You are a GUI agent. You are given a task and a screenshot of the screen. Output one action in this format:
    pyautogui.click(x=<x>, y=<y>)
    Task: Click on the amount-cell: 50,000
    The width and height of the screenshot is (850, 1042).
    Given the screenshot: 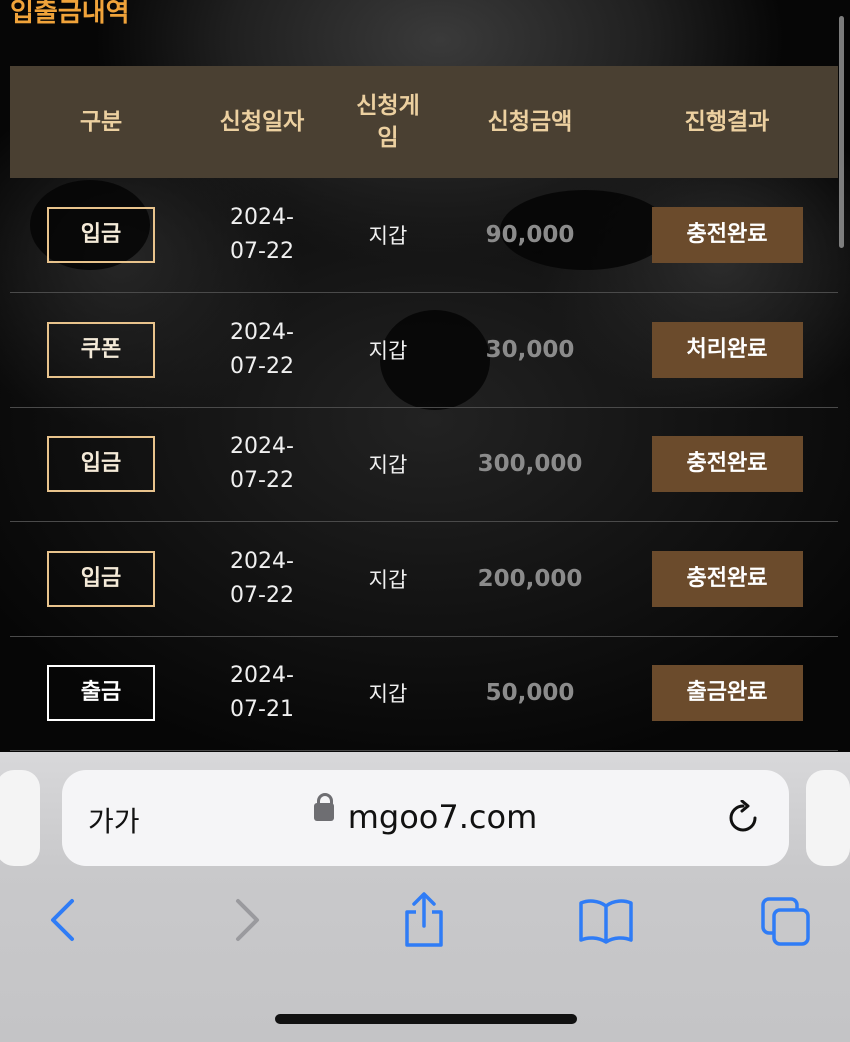 What is the action you would take?
    pyautogui.click(x=530, y=693)
    